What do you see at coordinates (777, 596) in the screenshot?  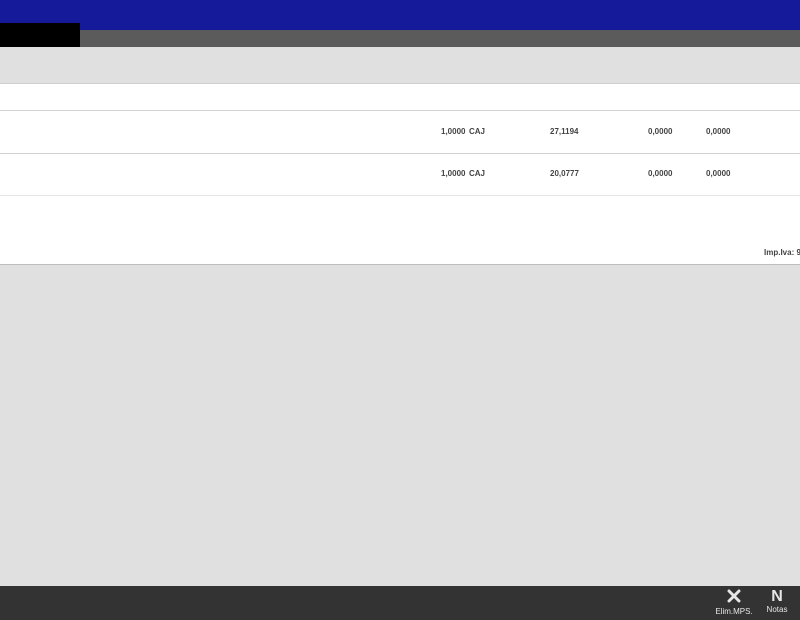 I see `notes-icon: N` at bounding box center [777, 596].